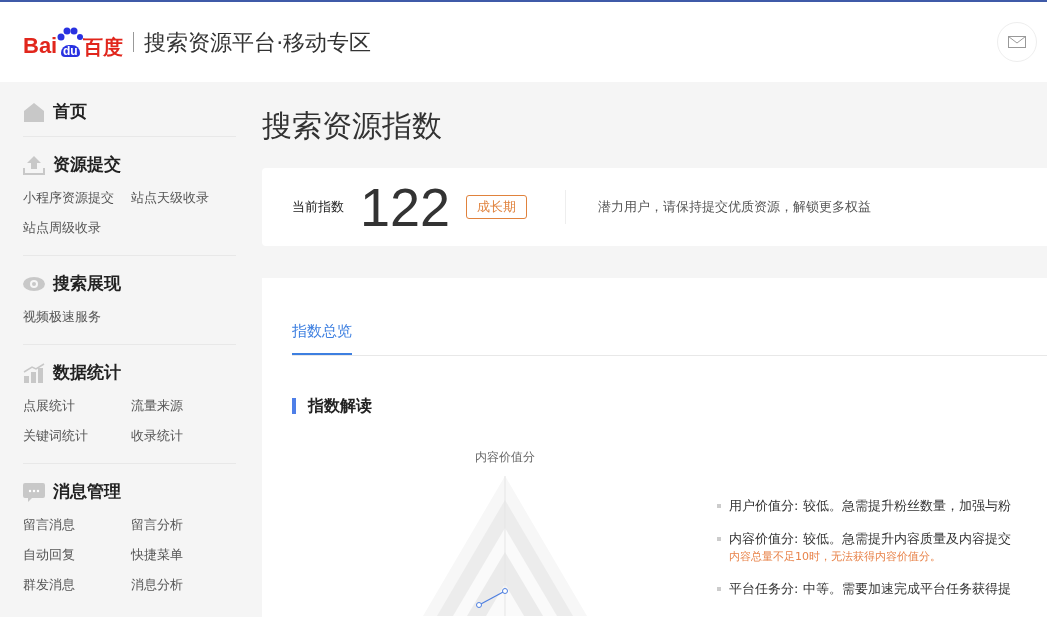  Describe the element at coordinates (1017, 42) in the screenshot. I see `mail-icon` at that location.